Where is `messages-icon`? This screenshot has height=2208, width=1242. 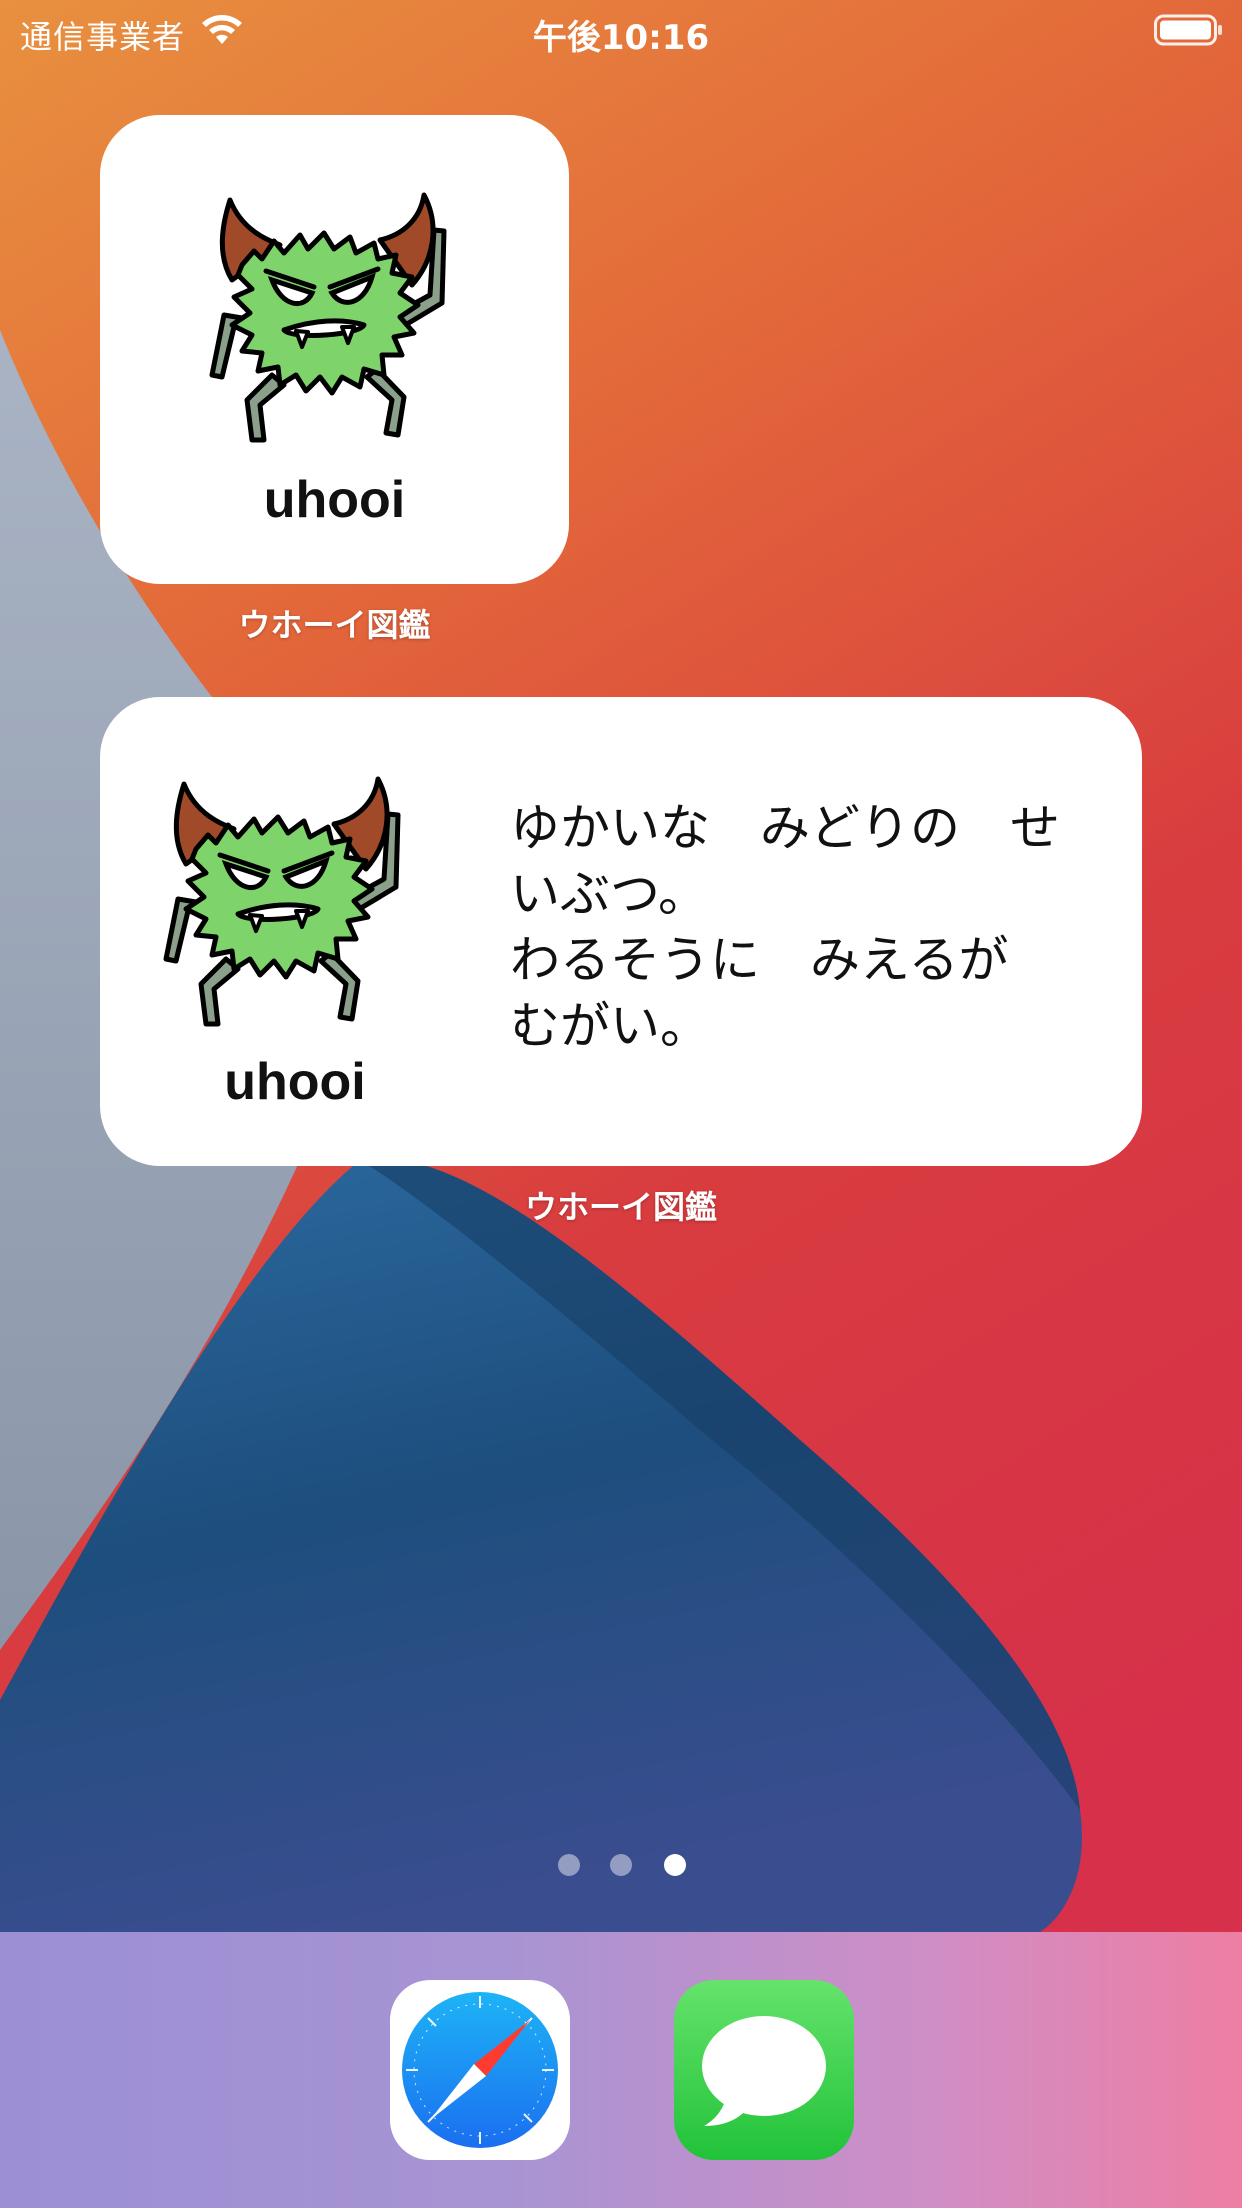
messages-icon is located at coordinates (764, 2070).